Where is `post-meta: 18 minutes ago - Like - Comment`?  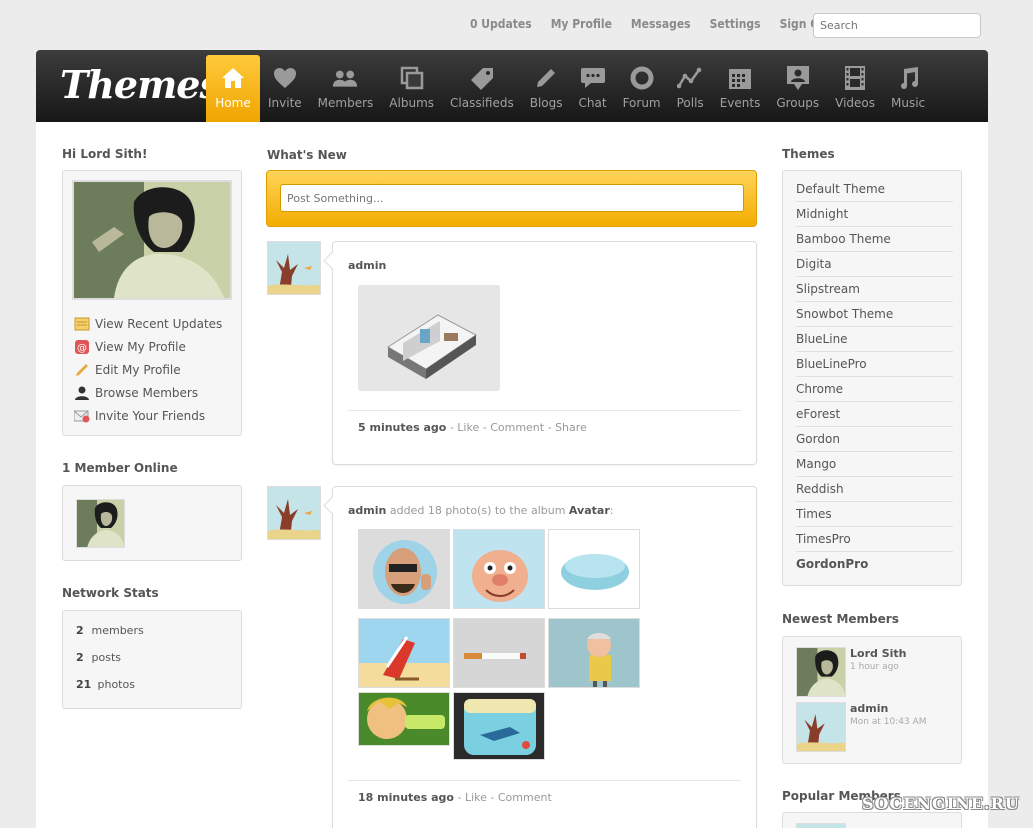 post-meta: 18 minutes ago - Like - Comment is located at coordinates (455, 797).